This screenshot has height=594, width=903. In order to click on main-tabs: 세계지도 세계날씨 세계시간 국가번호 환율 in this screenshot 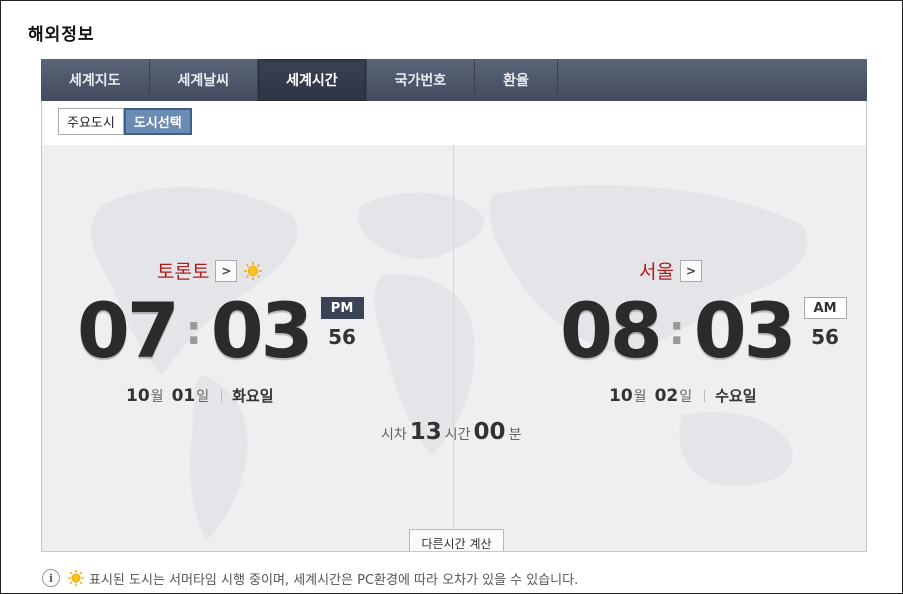, I will do `click(454, 80)`.